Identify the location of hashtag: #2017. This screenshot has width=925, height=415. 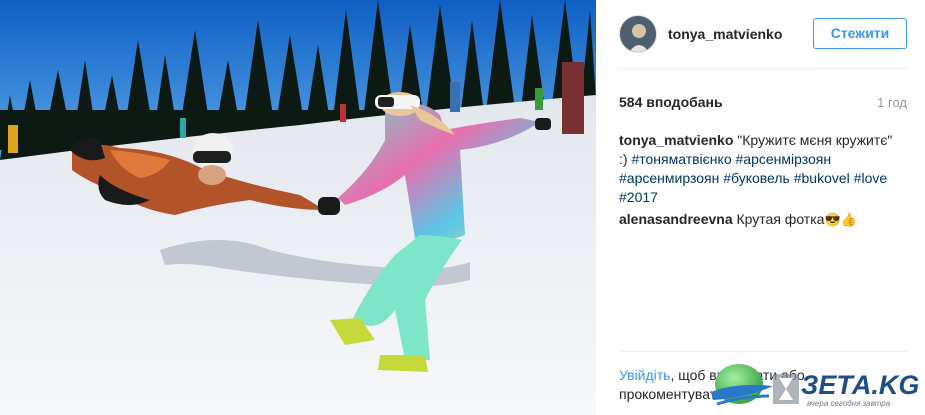
(638, 197).